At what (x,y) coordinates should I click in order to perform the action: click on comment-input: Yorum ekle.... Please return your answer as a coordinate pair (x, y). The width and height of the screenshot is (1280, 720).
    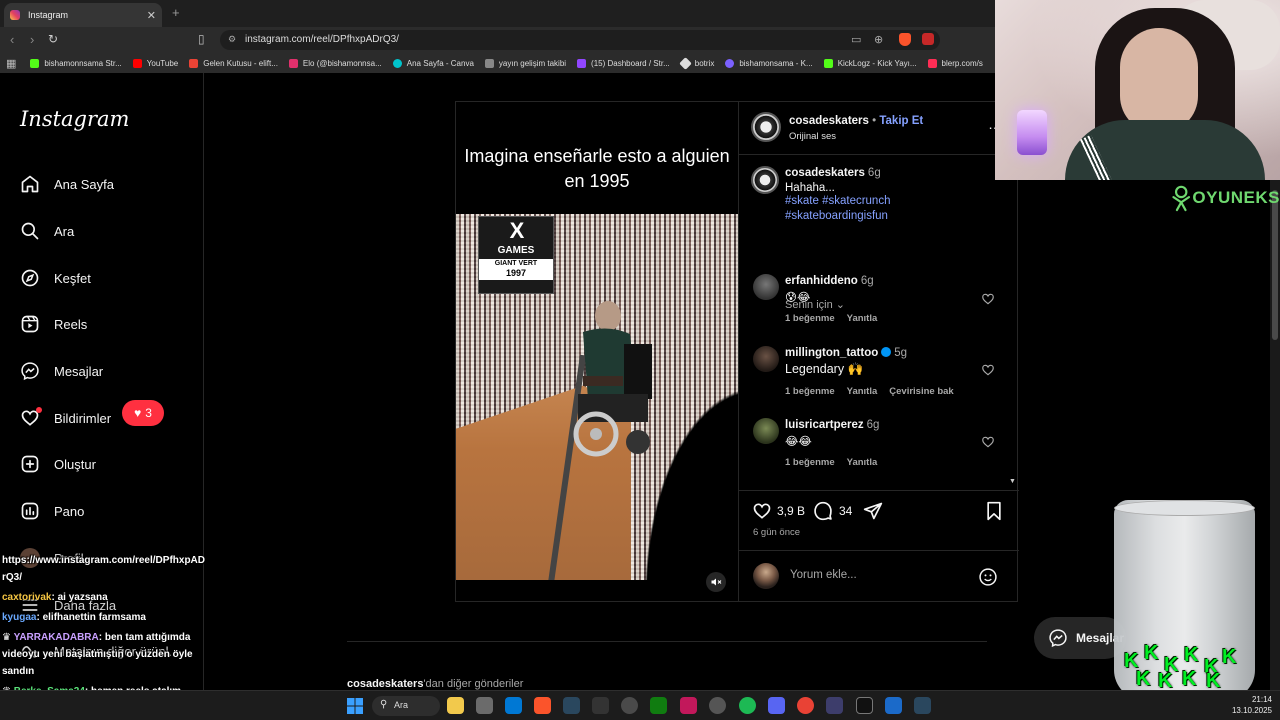
    Looking at the image, I should click on (823, 575).